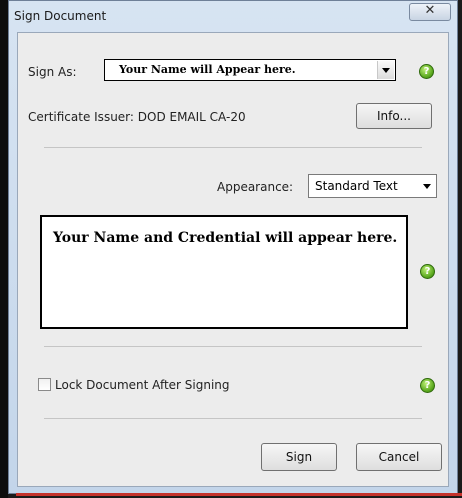 Image resolution: width=462 pixels, height=498 pixels. I want to click on dialog-title: Sign Document, so click(60, 16).